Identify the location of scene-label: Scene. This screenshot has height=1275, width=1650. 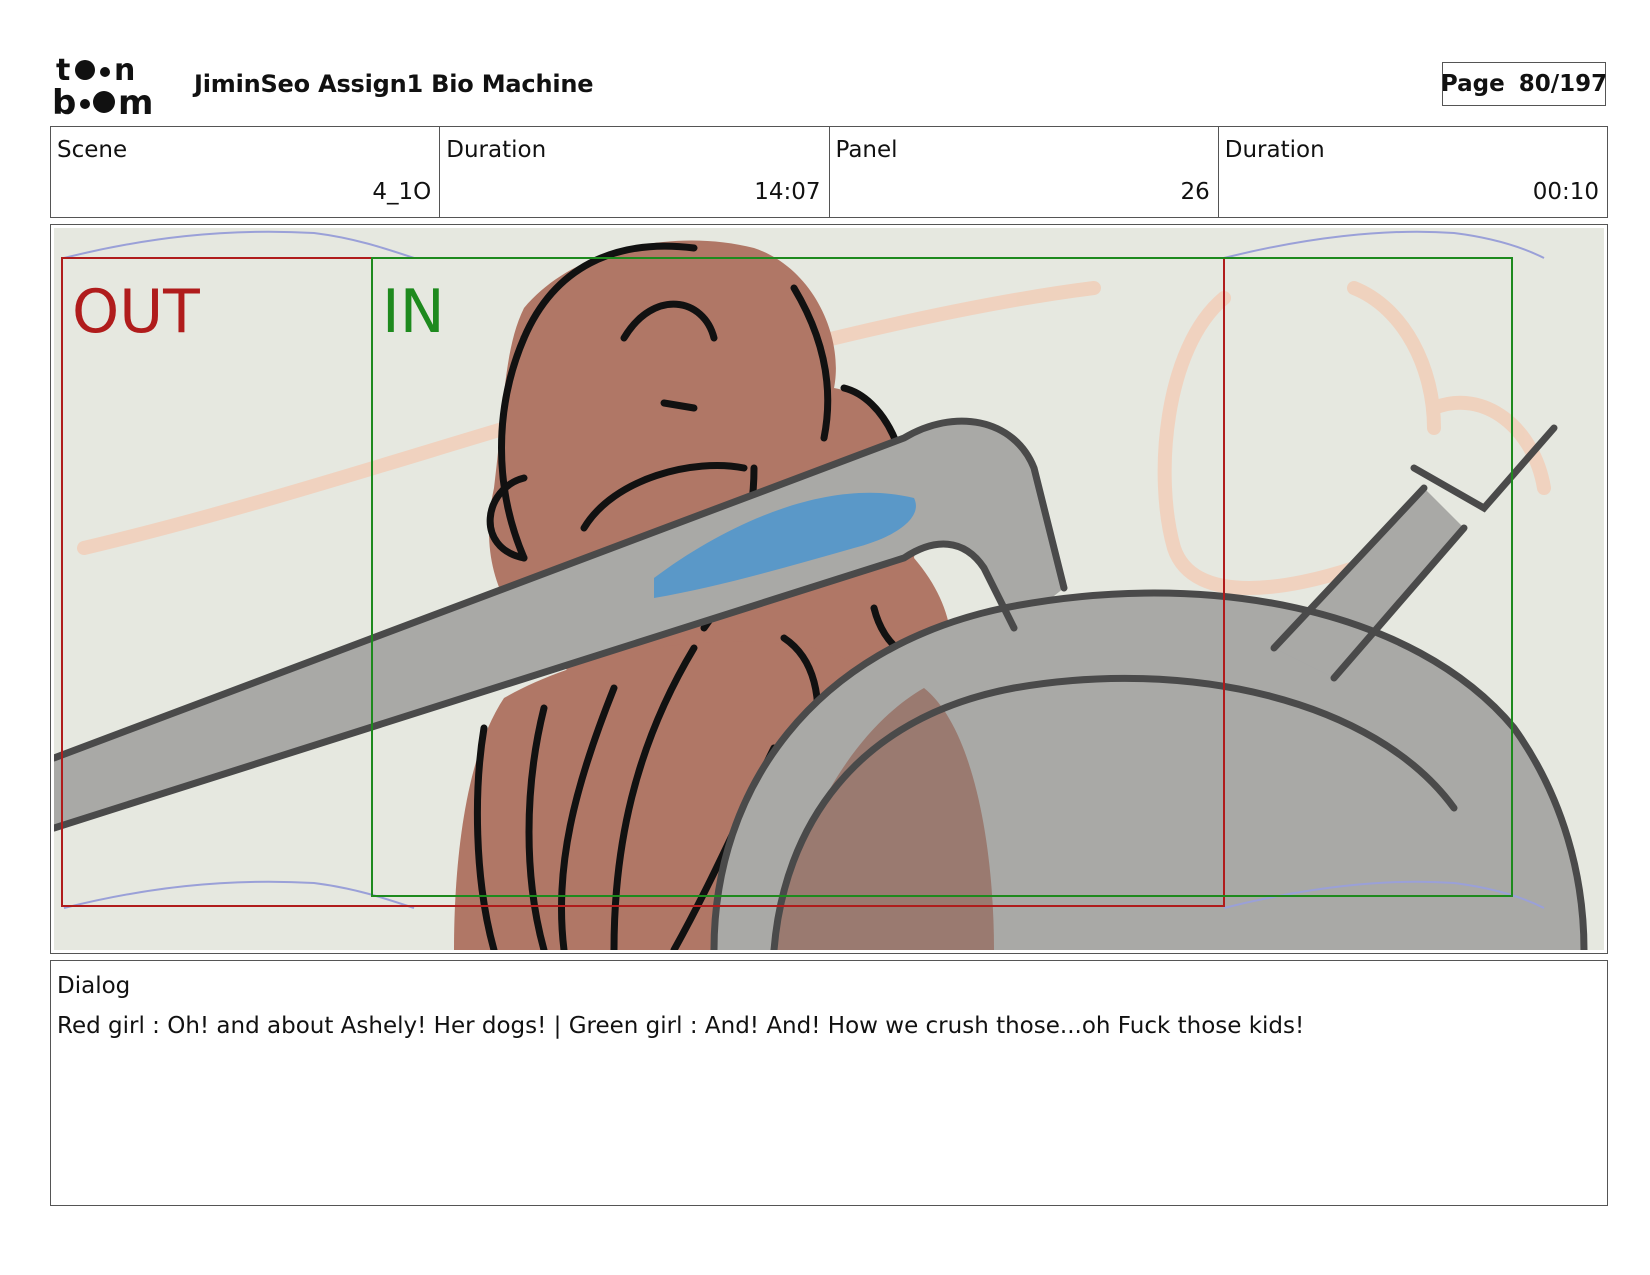
(92, 150).